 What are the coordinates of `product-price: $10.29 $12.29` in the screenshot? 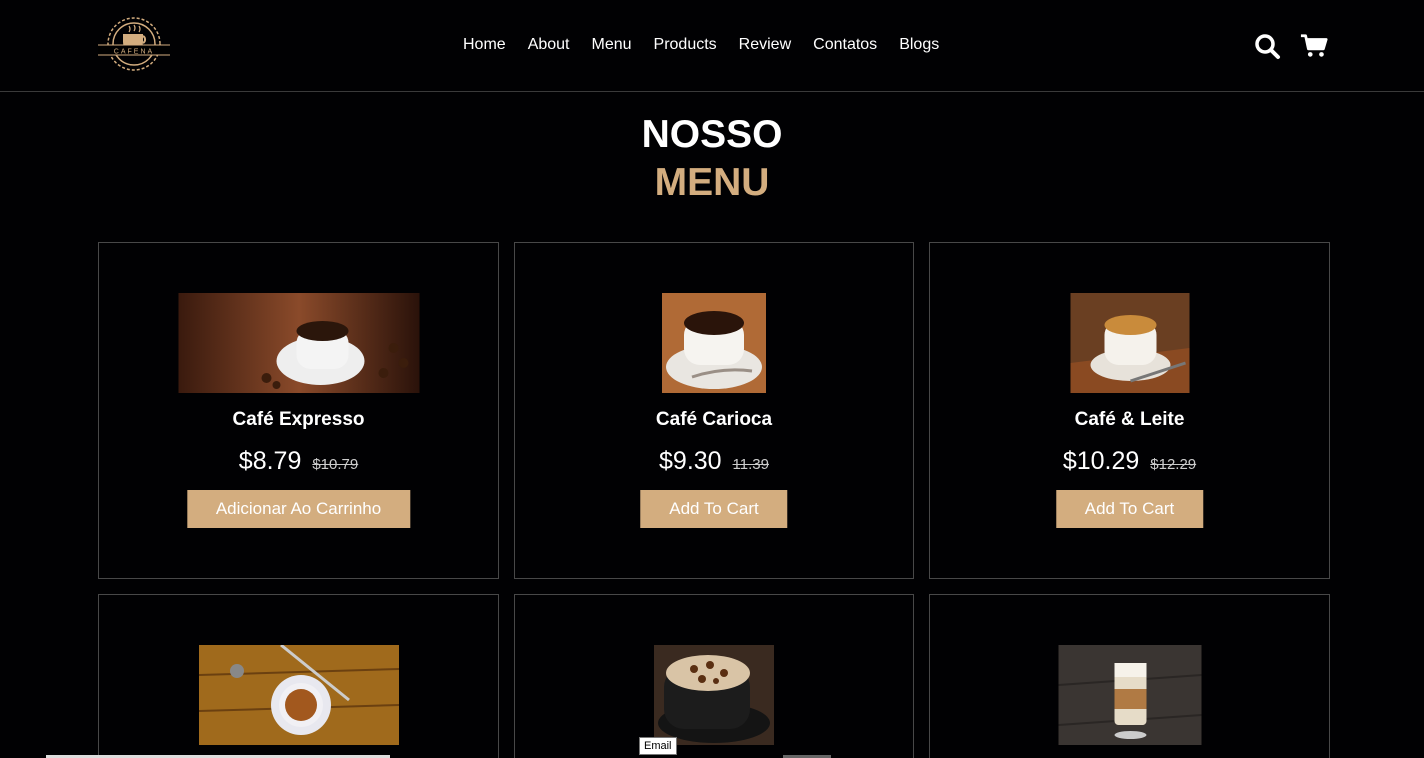 It's located at (1129, 461).